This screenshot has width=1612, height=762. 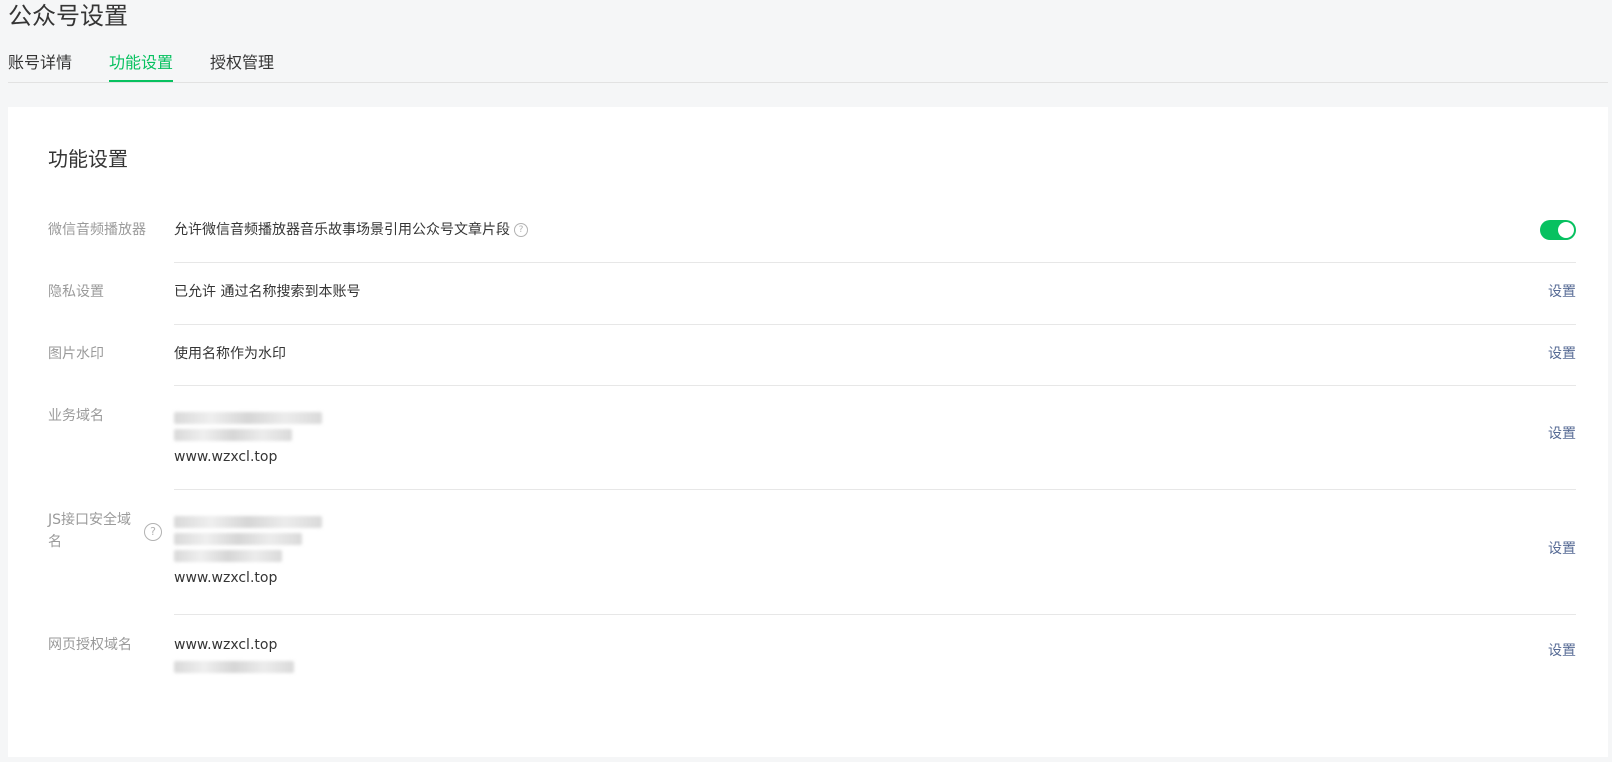 I want to click on web-auth-domain-list: www.wzxcl.top, so click(x=254, y=656).